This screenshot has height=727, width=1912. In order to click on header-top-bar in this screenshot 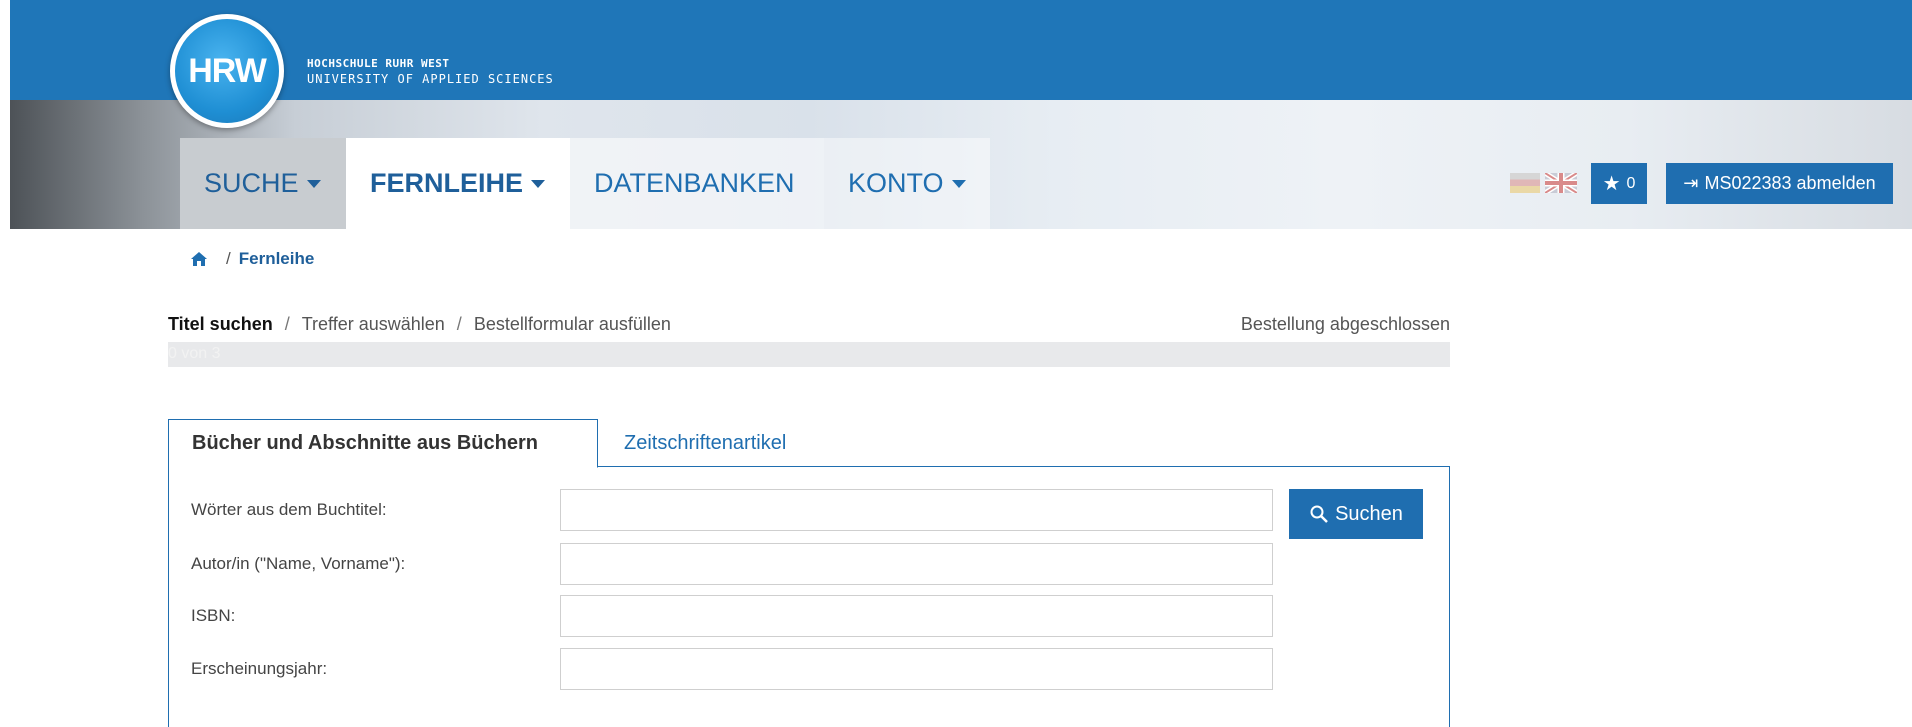, I will do `click(961, 50)`.